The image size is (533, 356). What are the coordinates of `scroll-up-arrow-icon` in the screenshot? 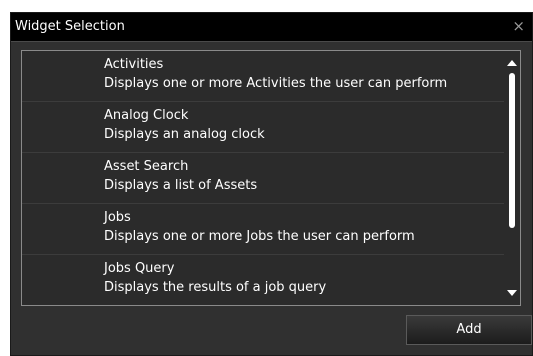 It's located at (512, 63).